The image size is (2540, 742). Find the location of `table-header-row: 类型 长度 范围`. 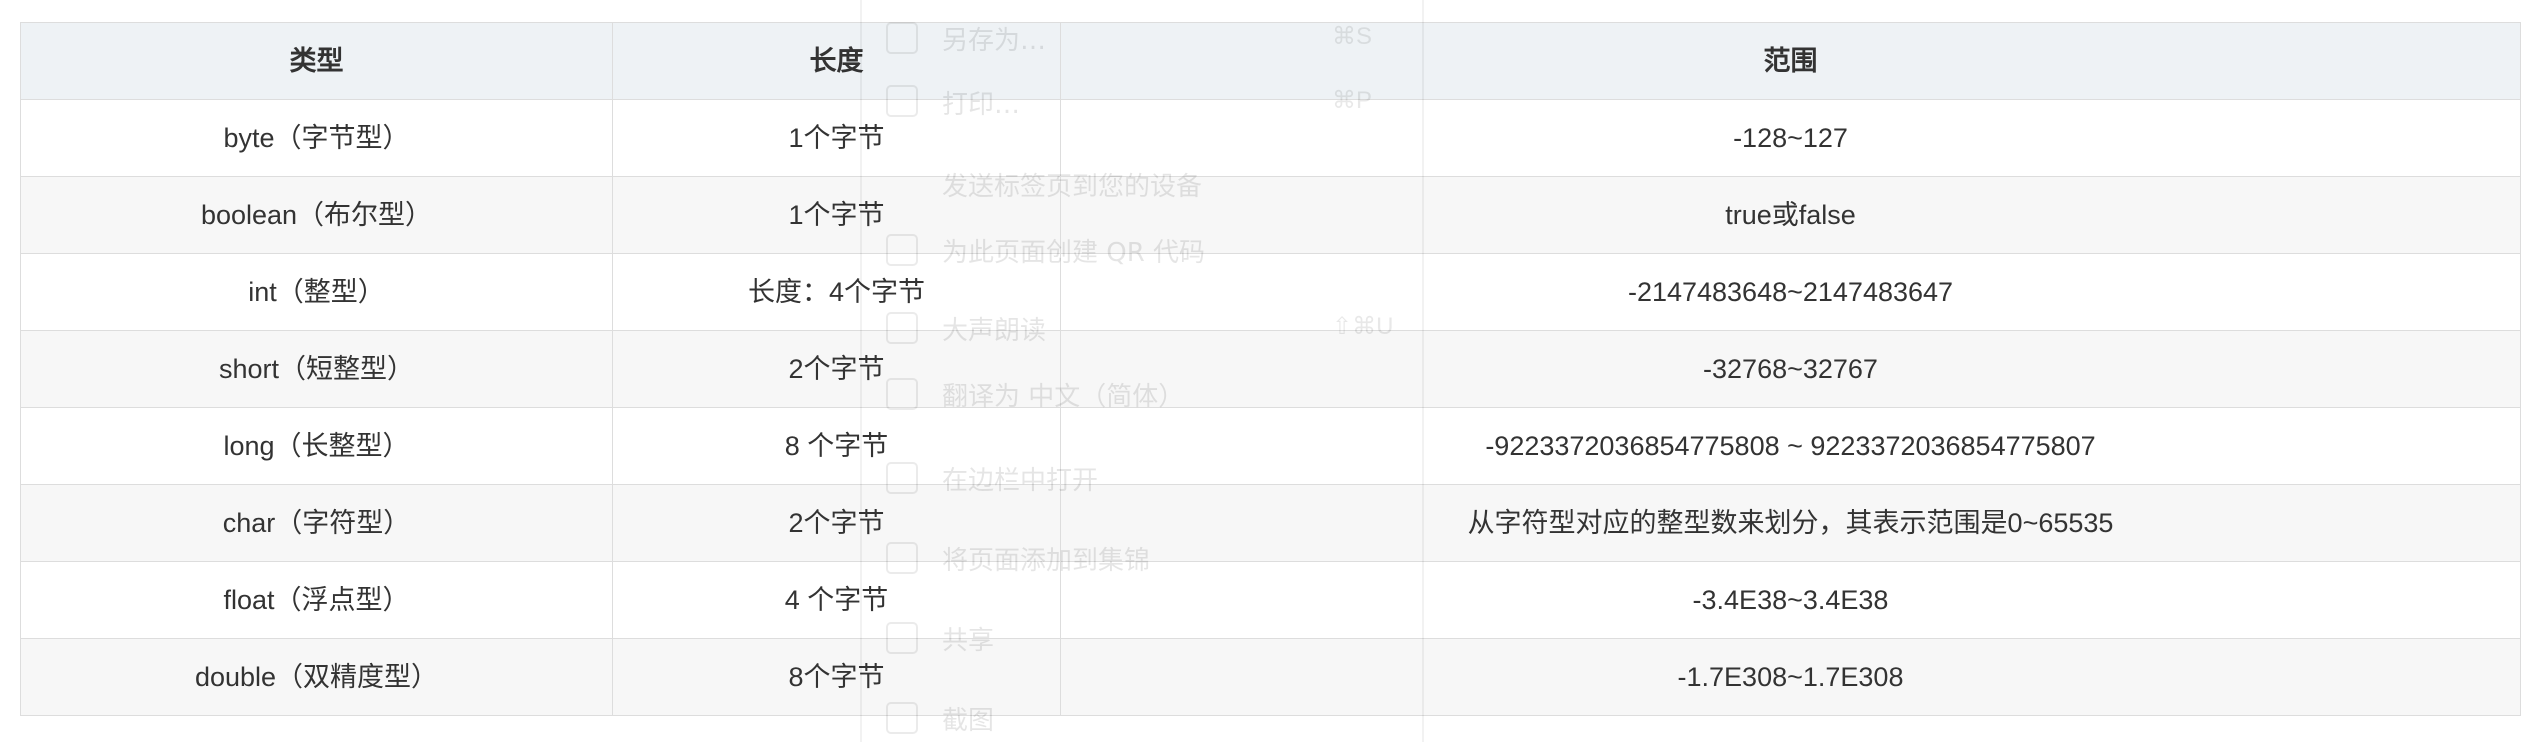

table-header-row: 类型 长度 范围 is located at coordinates (1270, 61).